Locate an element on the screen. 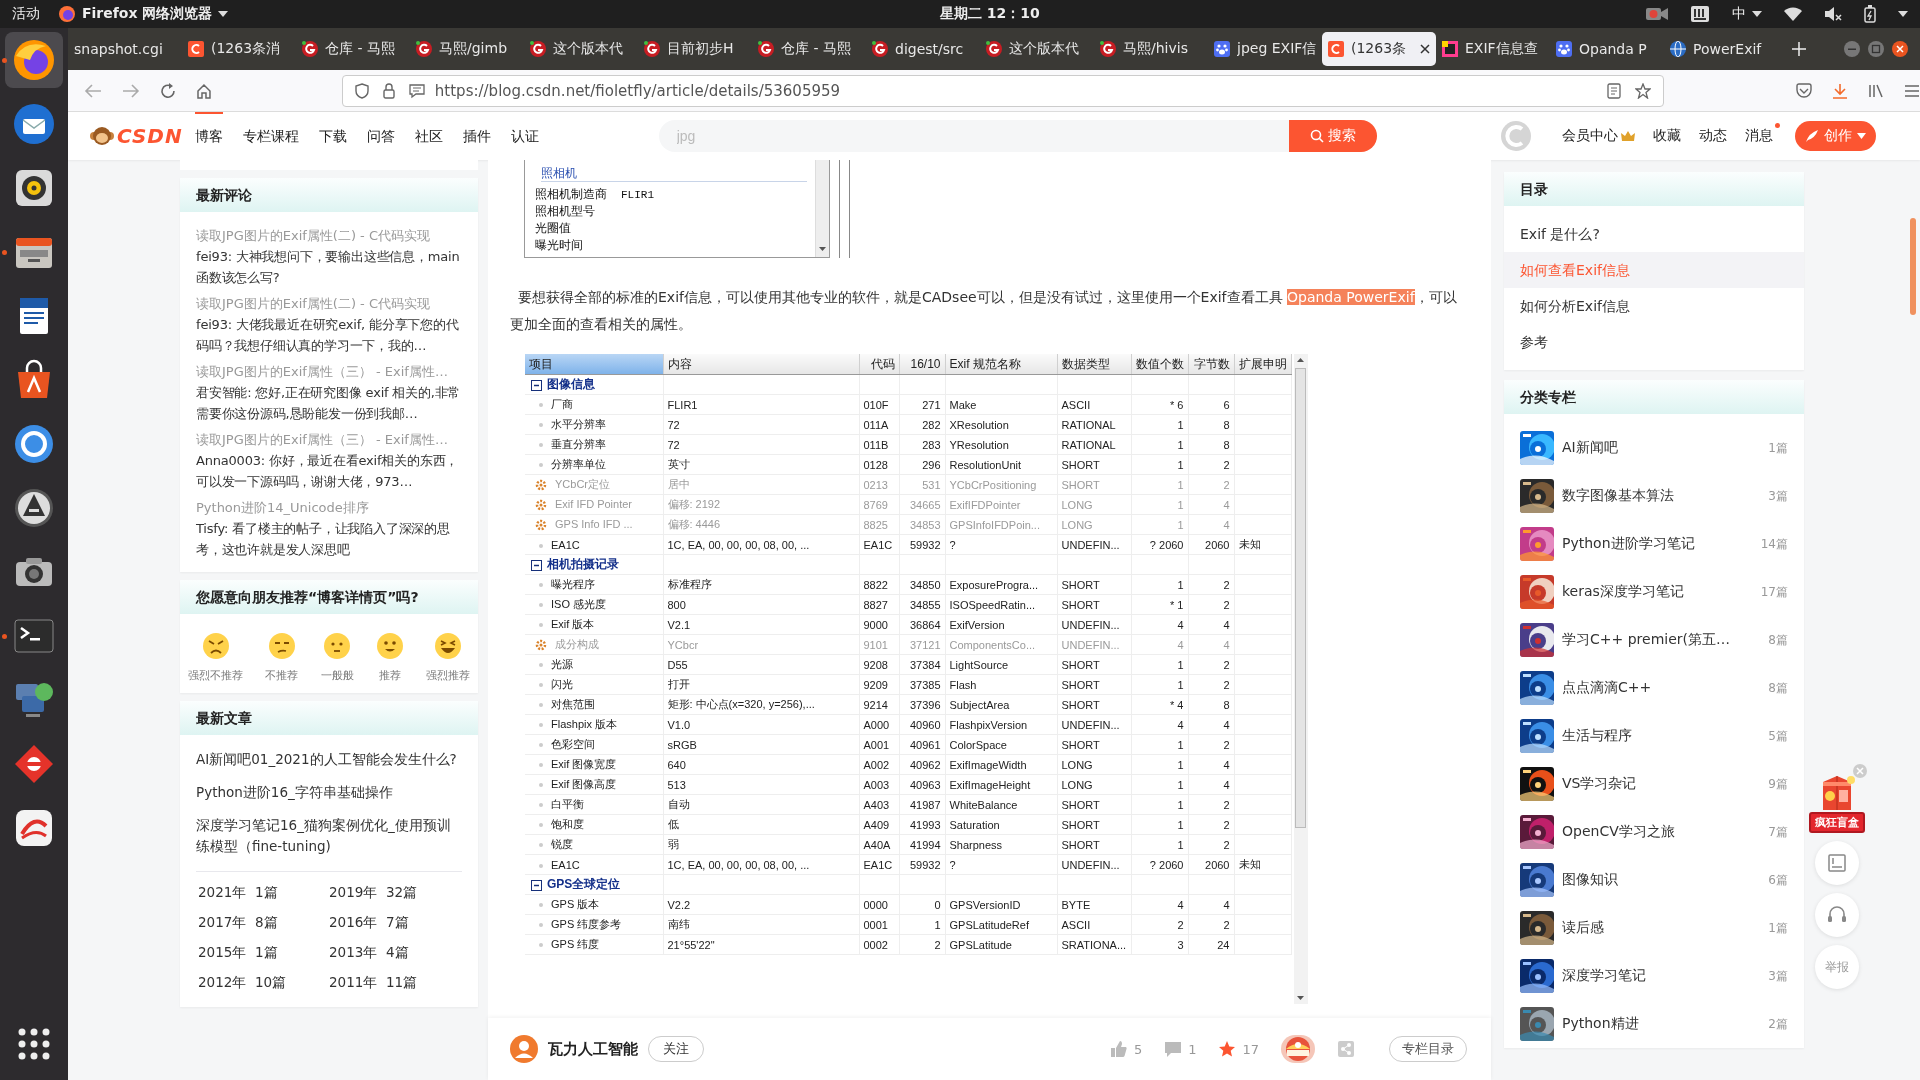  column-link: VS学习杂记 9篇 is located at coordinates (1654, 784).